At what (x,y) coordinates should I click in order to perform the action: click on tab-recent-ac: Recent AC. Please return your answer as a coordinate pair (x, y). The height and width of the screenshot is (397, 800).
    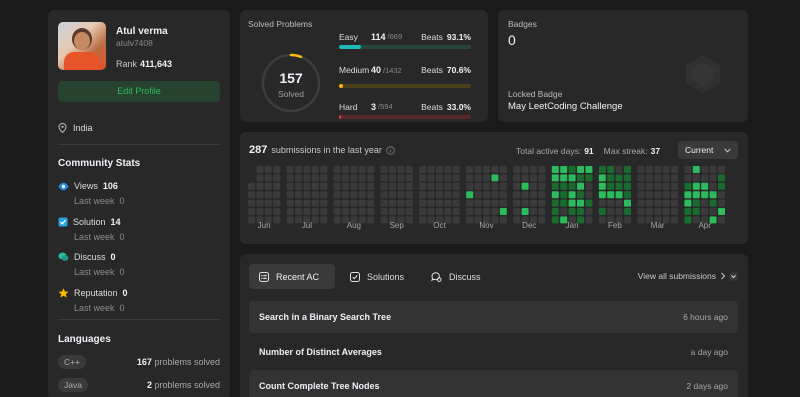
    Looking at the image, I should click on (292, 276).